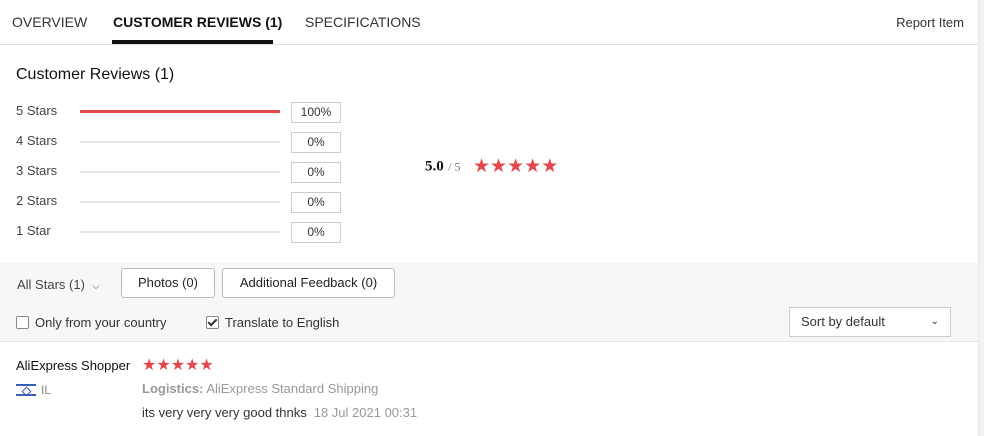  Describe the element at coordinates (37, 140) in the screenshot. I see `rating-row-label: 4 Stars` at that location.